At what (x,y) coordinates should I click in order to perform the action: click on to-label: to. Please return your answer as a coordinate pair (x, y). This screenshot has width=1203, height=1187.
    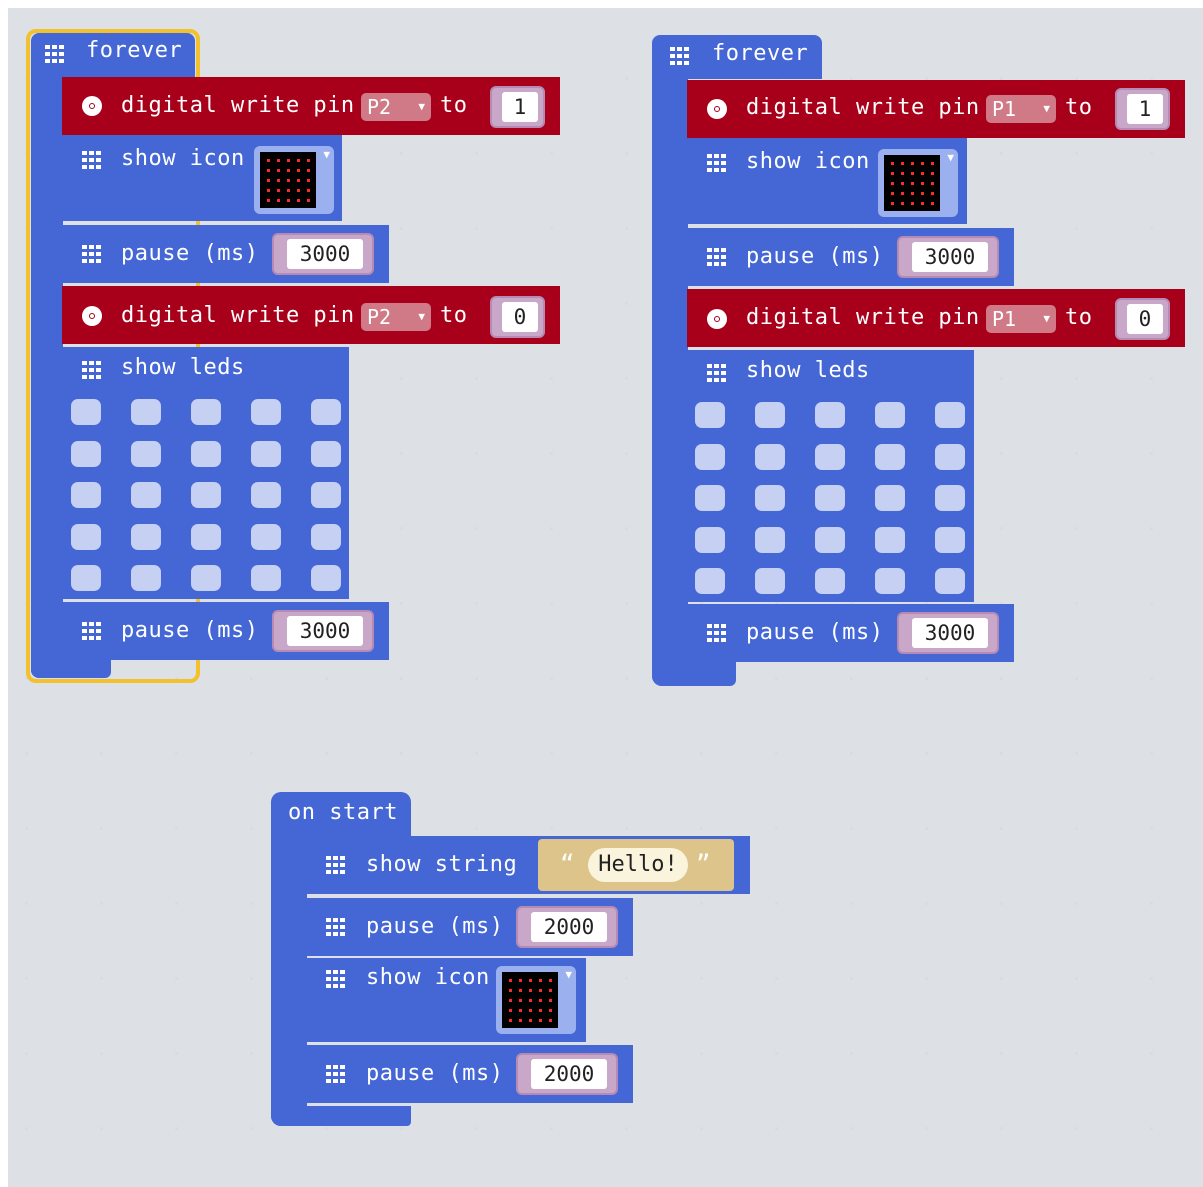
    Looking at the image, I should click on (1079, 317).